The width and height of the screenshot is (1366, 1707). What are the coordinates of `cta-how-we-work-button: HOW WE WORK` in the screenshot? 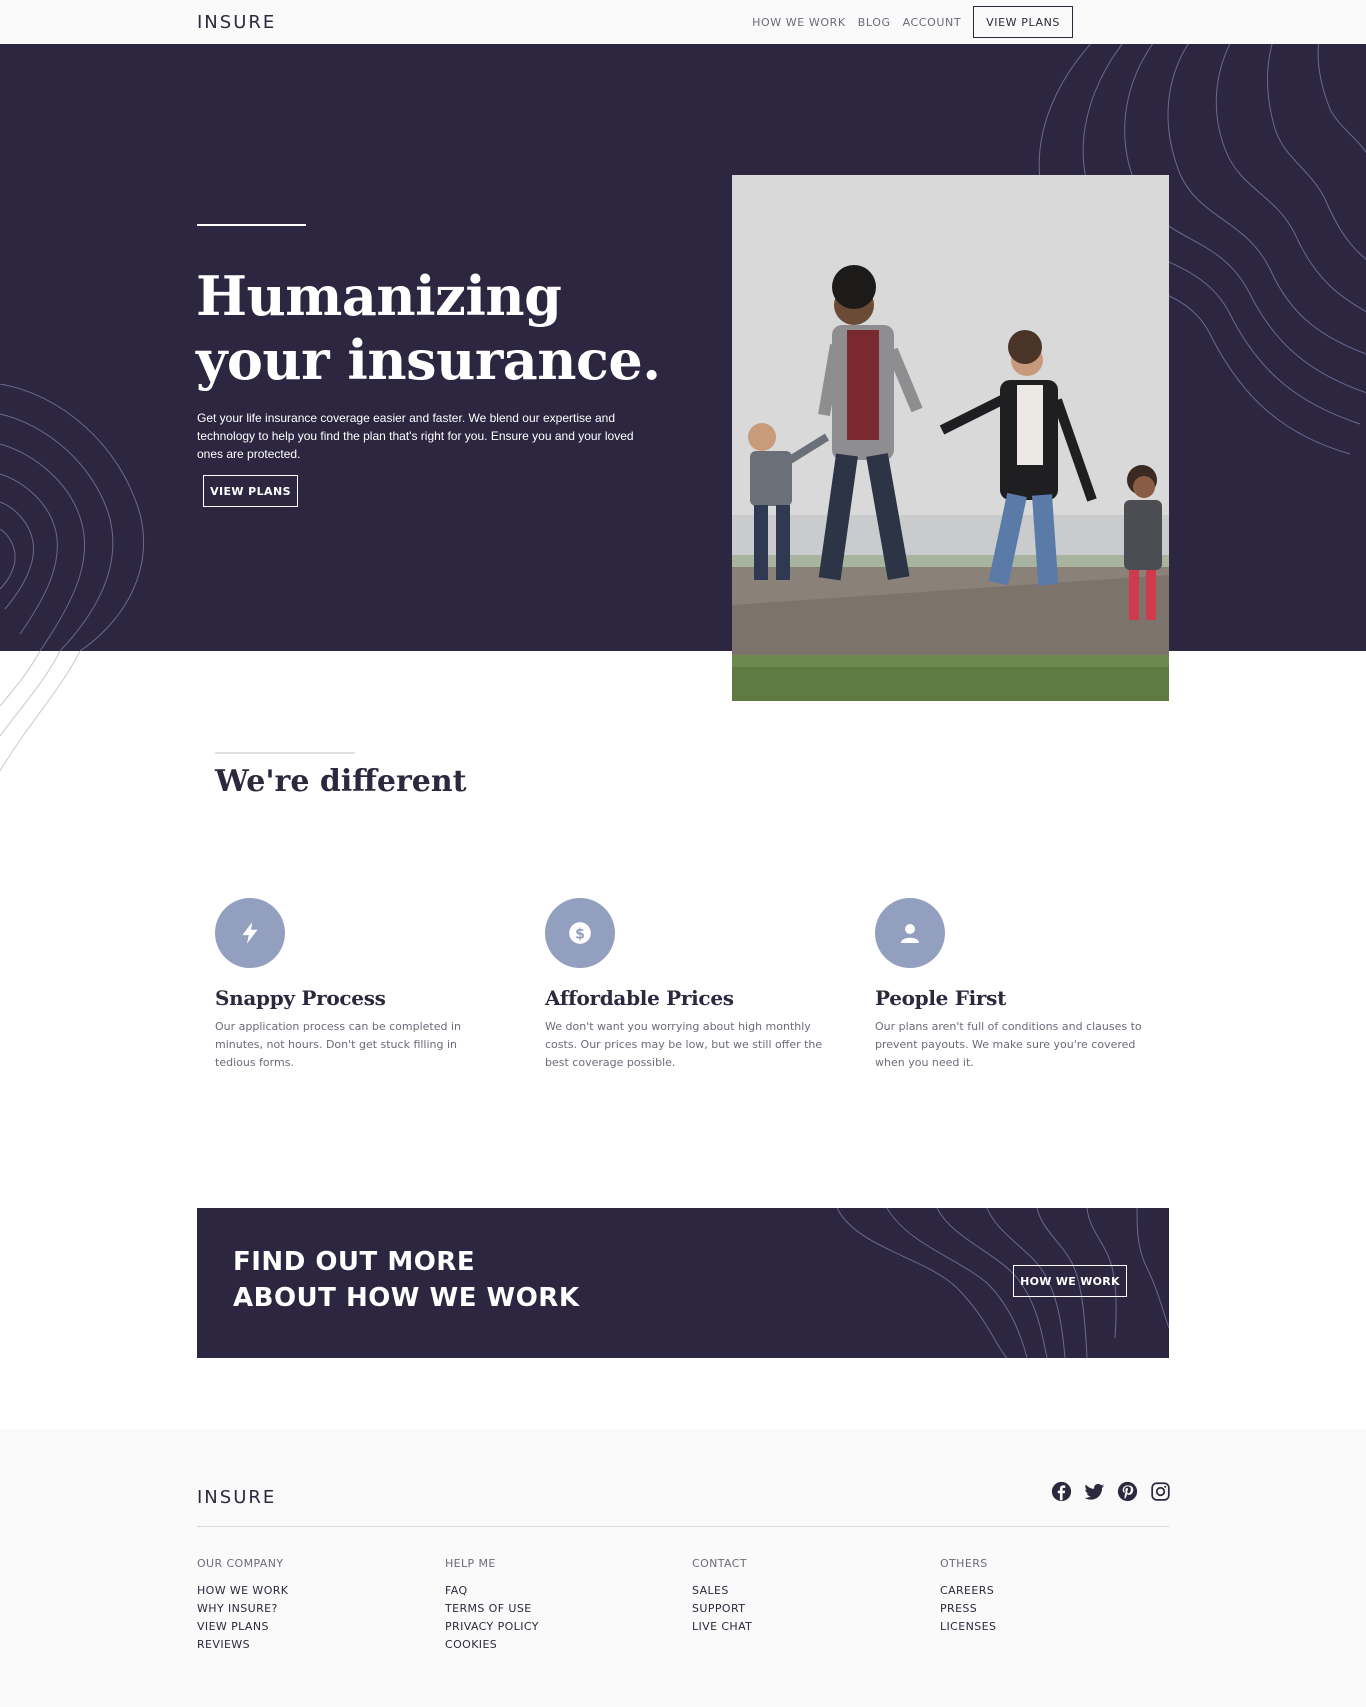 It's located at (1070, 1281).